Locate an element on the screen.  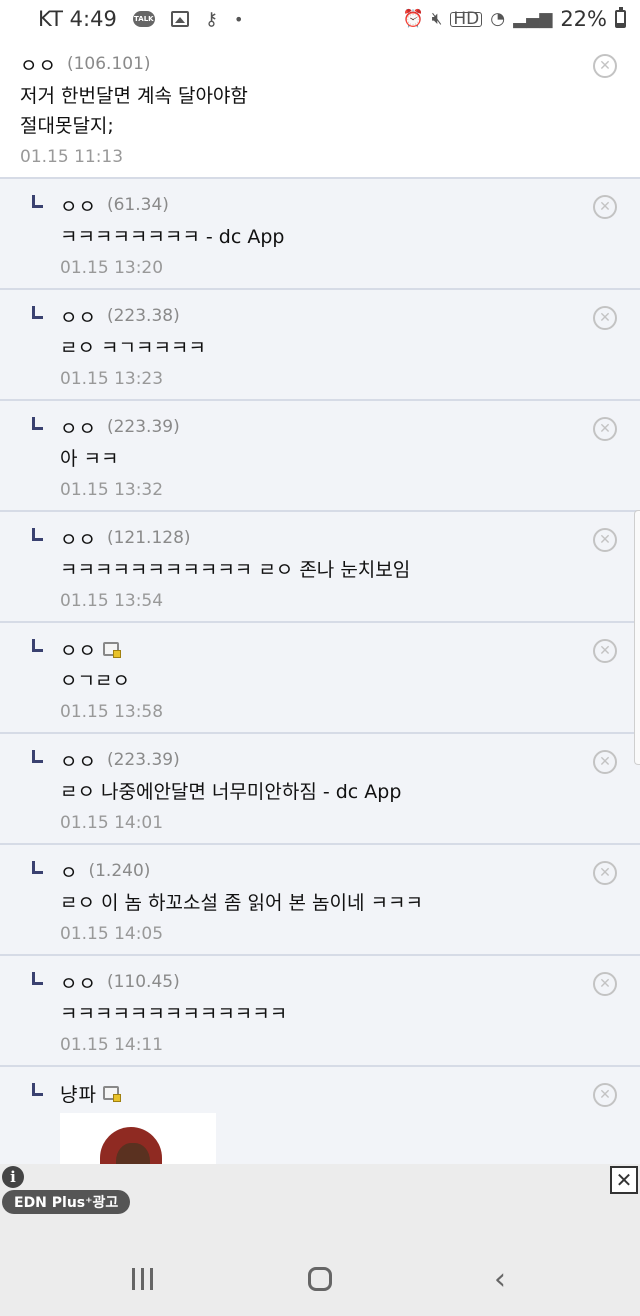
comment-ip: (223.38) is located at coordinates (143, 316).